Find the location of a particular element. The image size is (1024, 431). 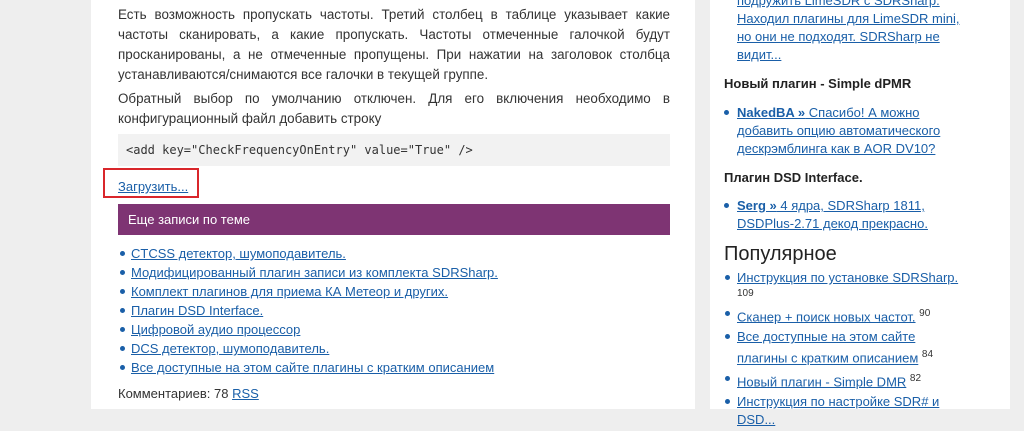

view-count: 109 is located at coordinates (745, 293).